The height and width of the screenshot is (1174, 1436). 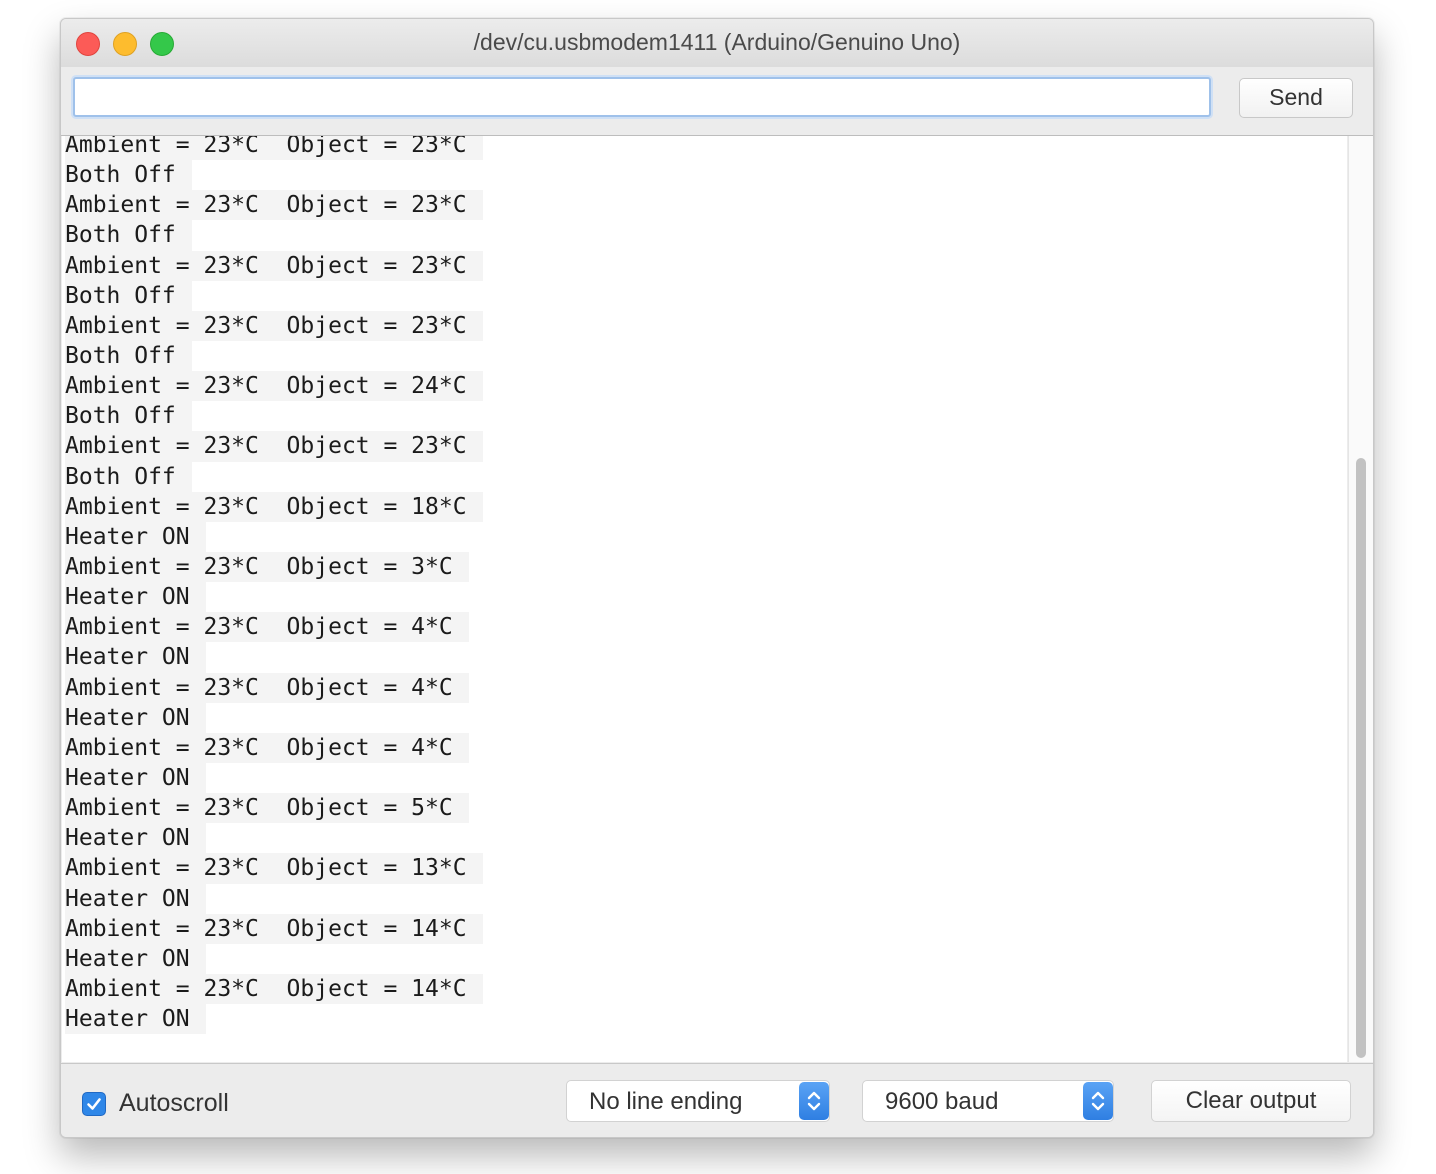 What do you see at coordinates (267, 808) in the screenshot?
I see `output-line: Ambient = 23*C Object = 5*C` at bounding box center [267, 808].